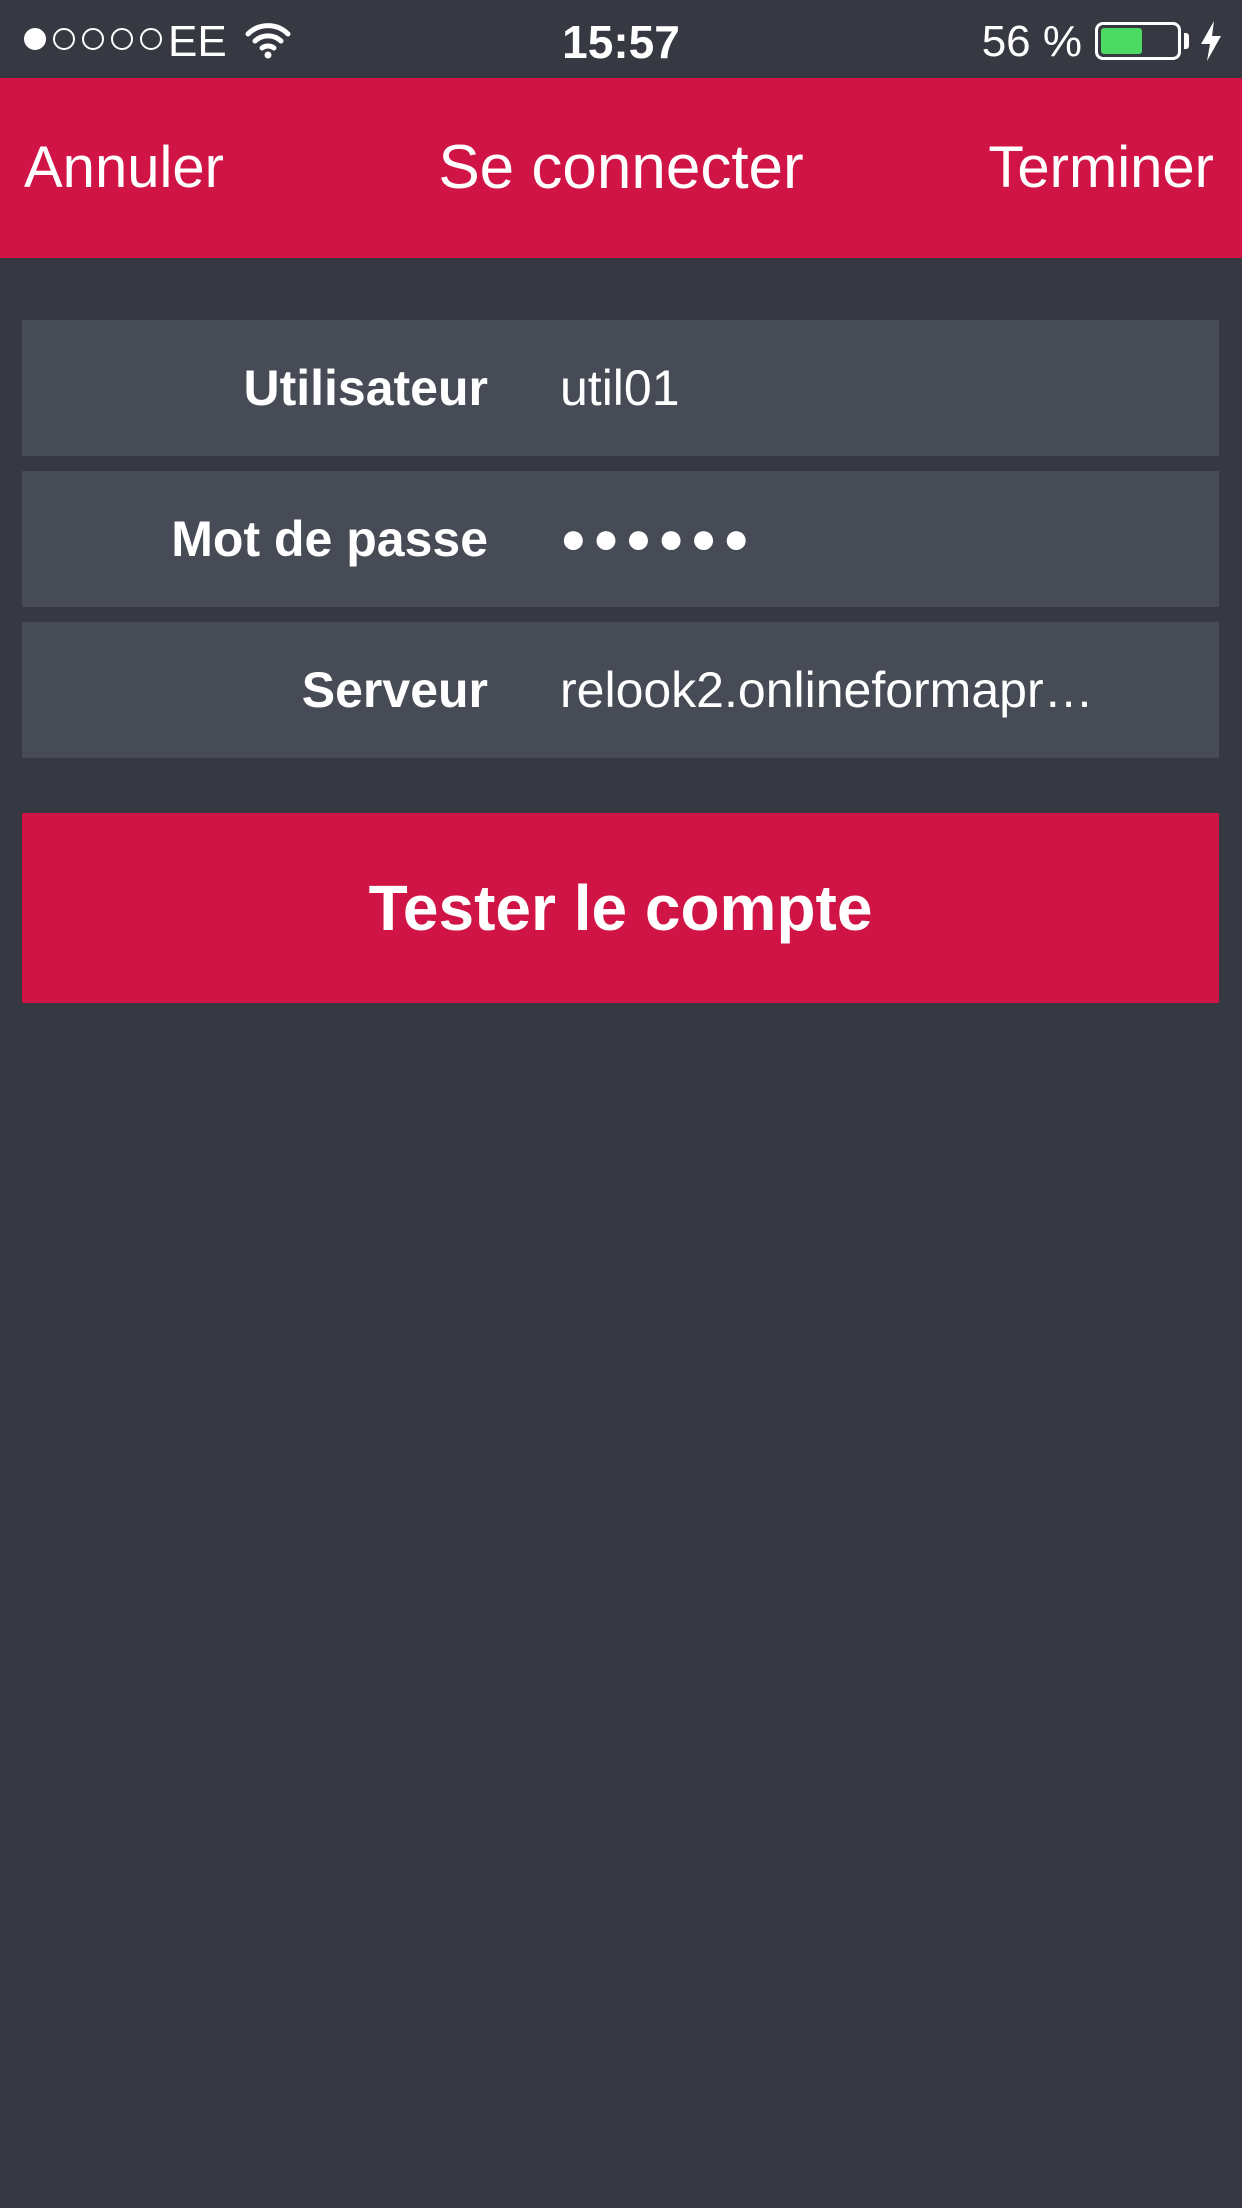 This screenshot has width=1242, height=2208. I want to click on user-field: util01, so click(854, 388).